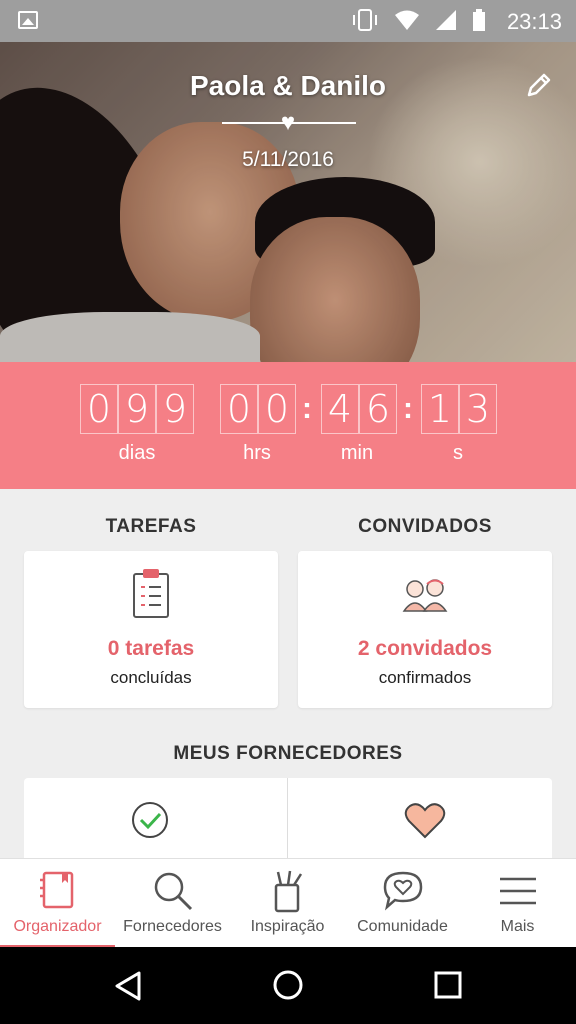  Describe the element at coordinates (534, 21) in the screenshot. I see `status-time: 23:13` at that location.